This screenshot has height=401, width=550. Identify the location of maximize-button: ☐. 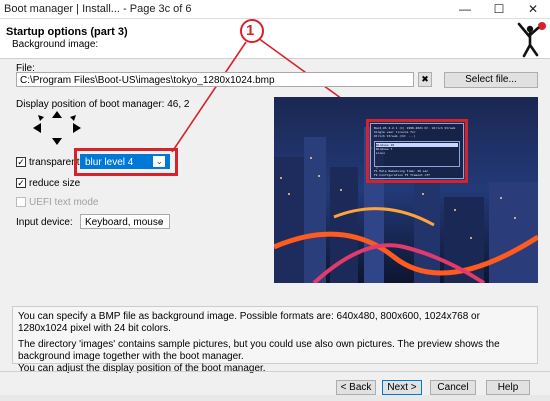
(499, 9).